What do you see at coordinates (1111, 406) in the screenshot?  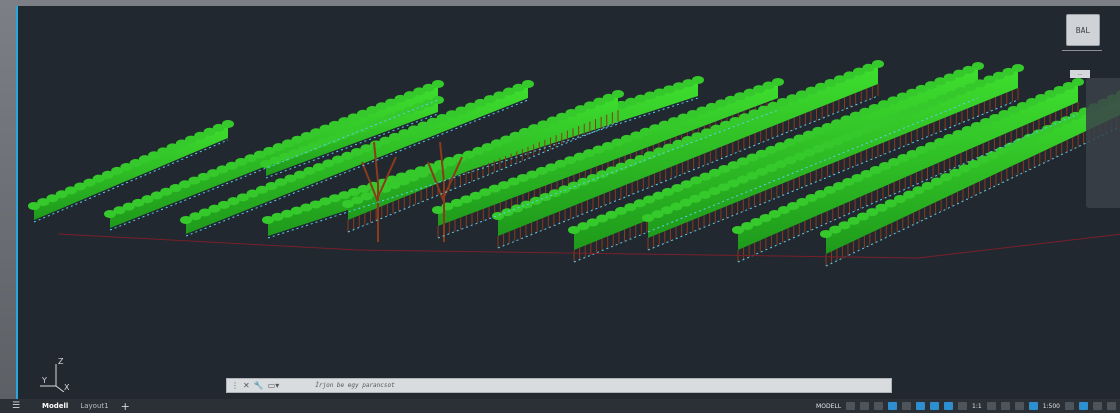 I see `customization-icon` at bounding box center [1111, 406].